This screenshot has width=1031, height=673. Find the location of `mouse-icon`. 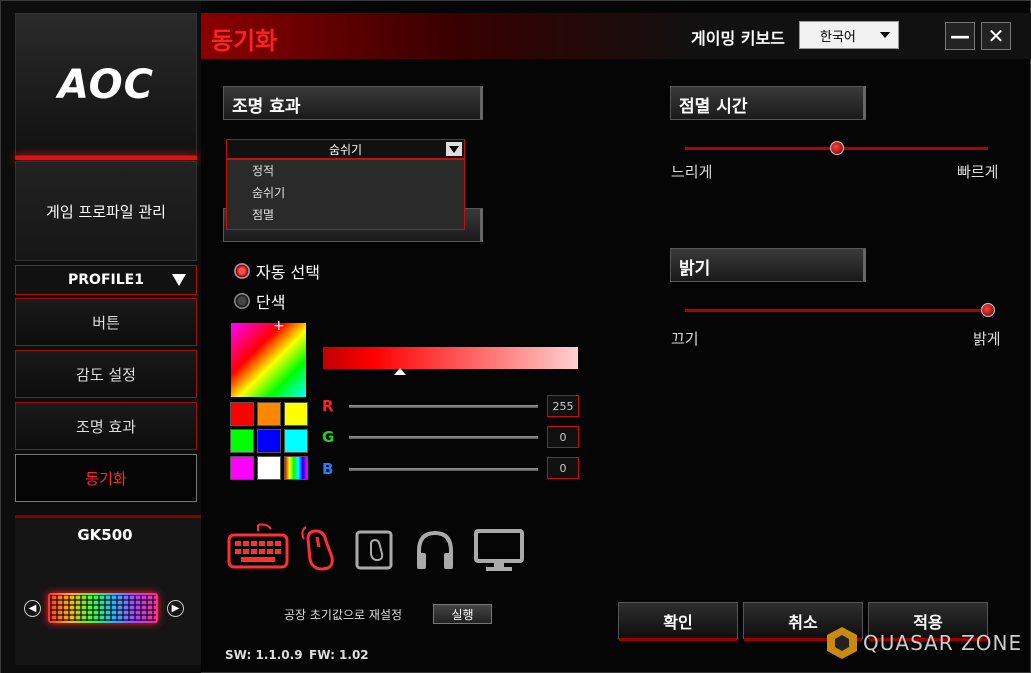

mouse-icon is located at coordinates (319, 548).